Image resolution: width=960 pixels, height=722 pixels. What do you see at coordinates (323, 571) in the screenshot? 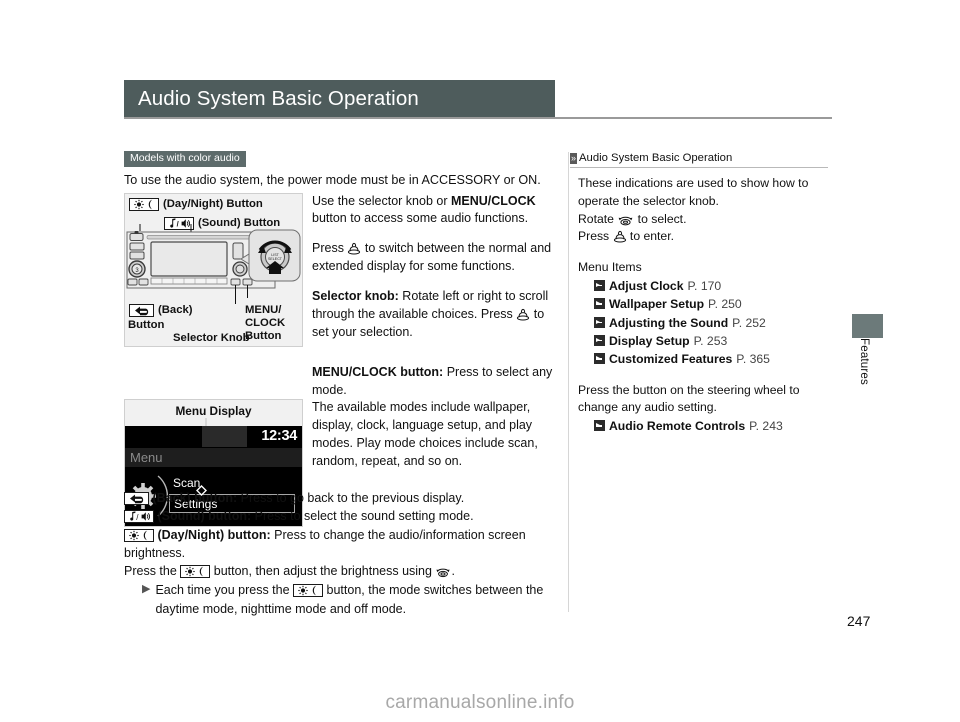
I see `press-line-mid: button, then adjust the brightness using` at bounding box center [323, 571].